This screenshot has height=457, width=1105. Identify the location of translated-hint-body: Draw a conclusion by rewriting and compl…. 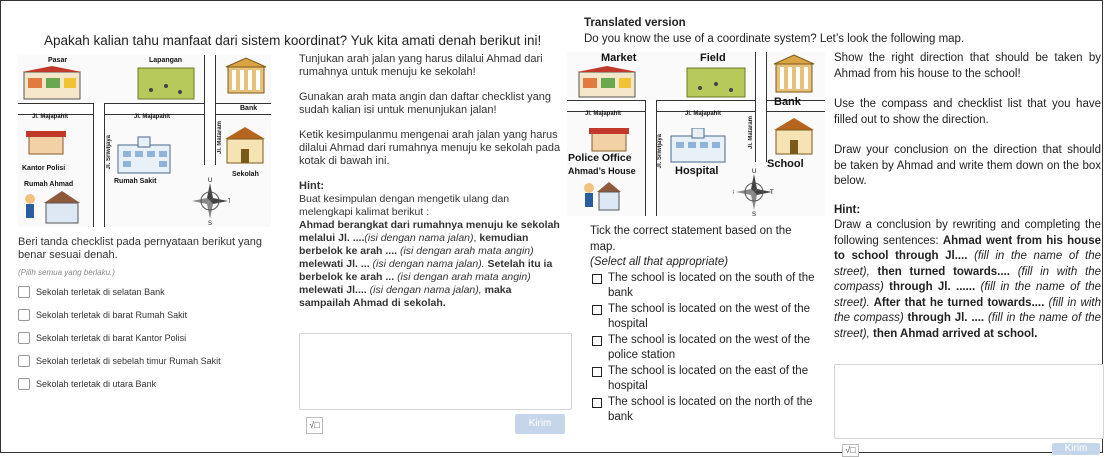
(967, 280).